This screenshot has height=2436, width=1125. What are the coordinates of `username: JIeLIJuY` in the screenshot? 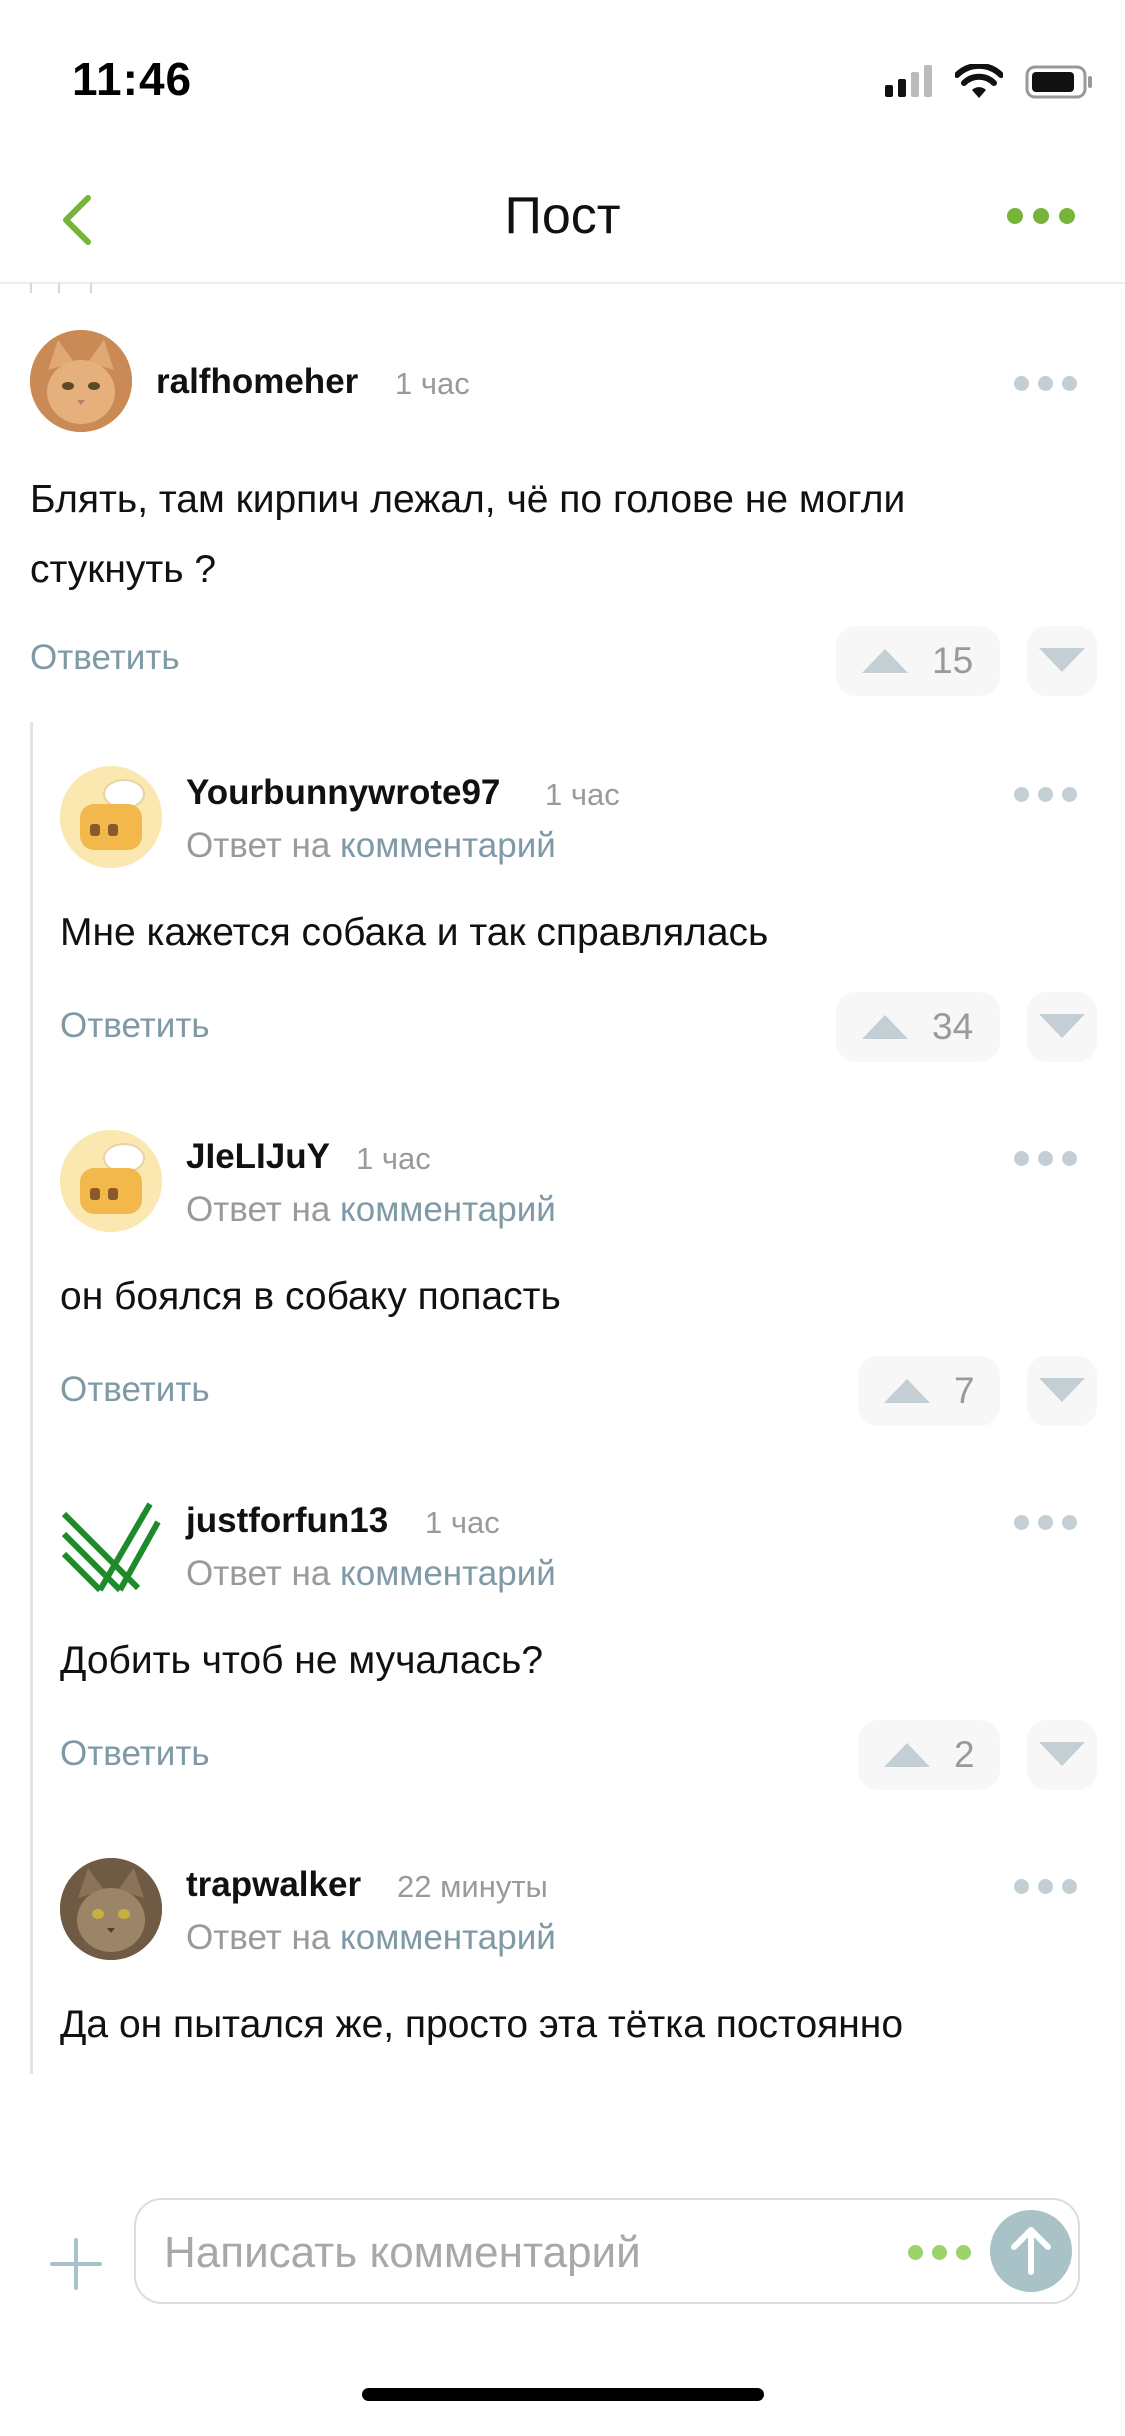 It's located at (258, 1157).